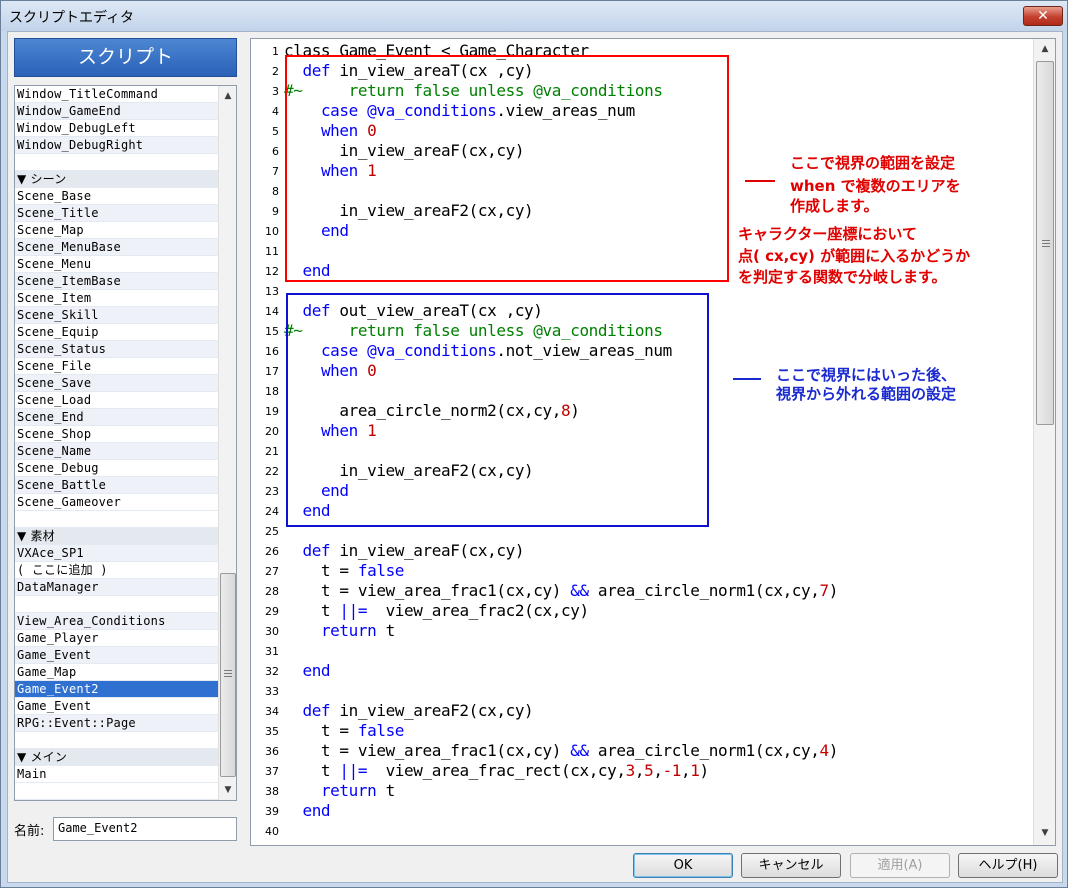 The height and width of the screenshot is (888, 1068). I want to click on line-number: 26, so click(272, 551).